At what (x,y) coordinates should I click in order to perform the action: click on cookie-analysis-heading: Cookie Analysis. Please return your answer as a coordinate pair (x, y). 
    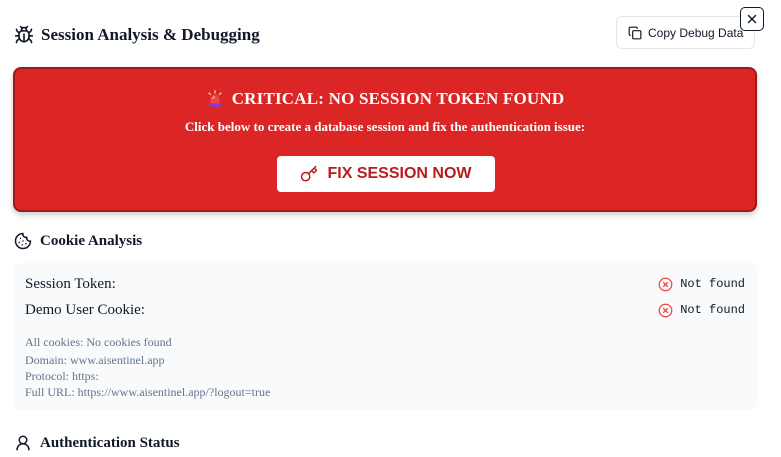
    Looking at the image, I should click on (78, 241).